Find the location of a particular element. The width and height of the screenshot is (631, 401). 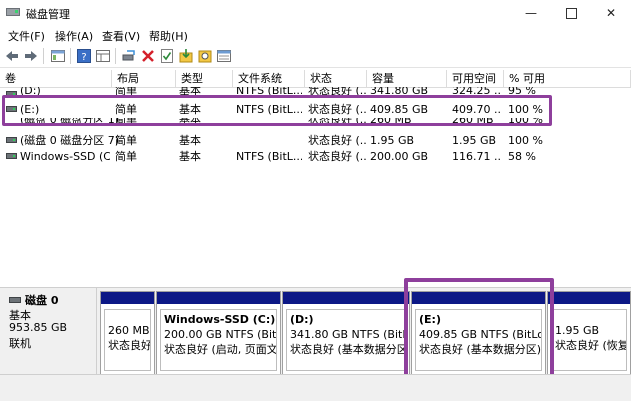

disk-0-label: 磁盘 0 基本 953.85 GB 联机 is located at coordinates (48, 333).